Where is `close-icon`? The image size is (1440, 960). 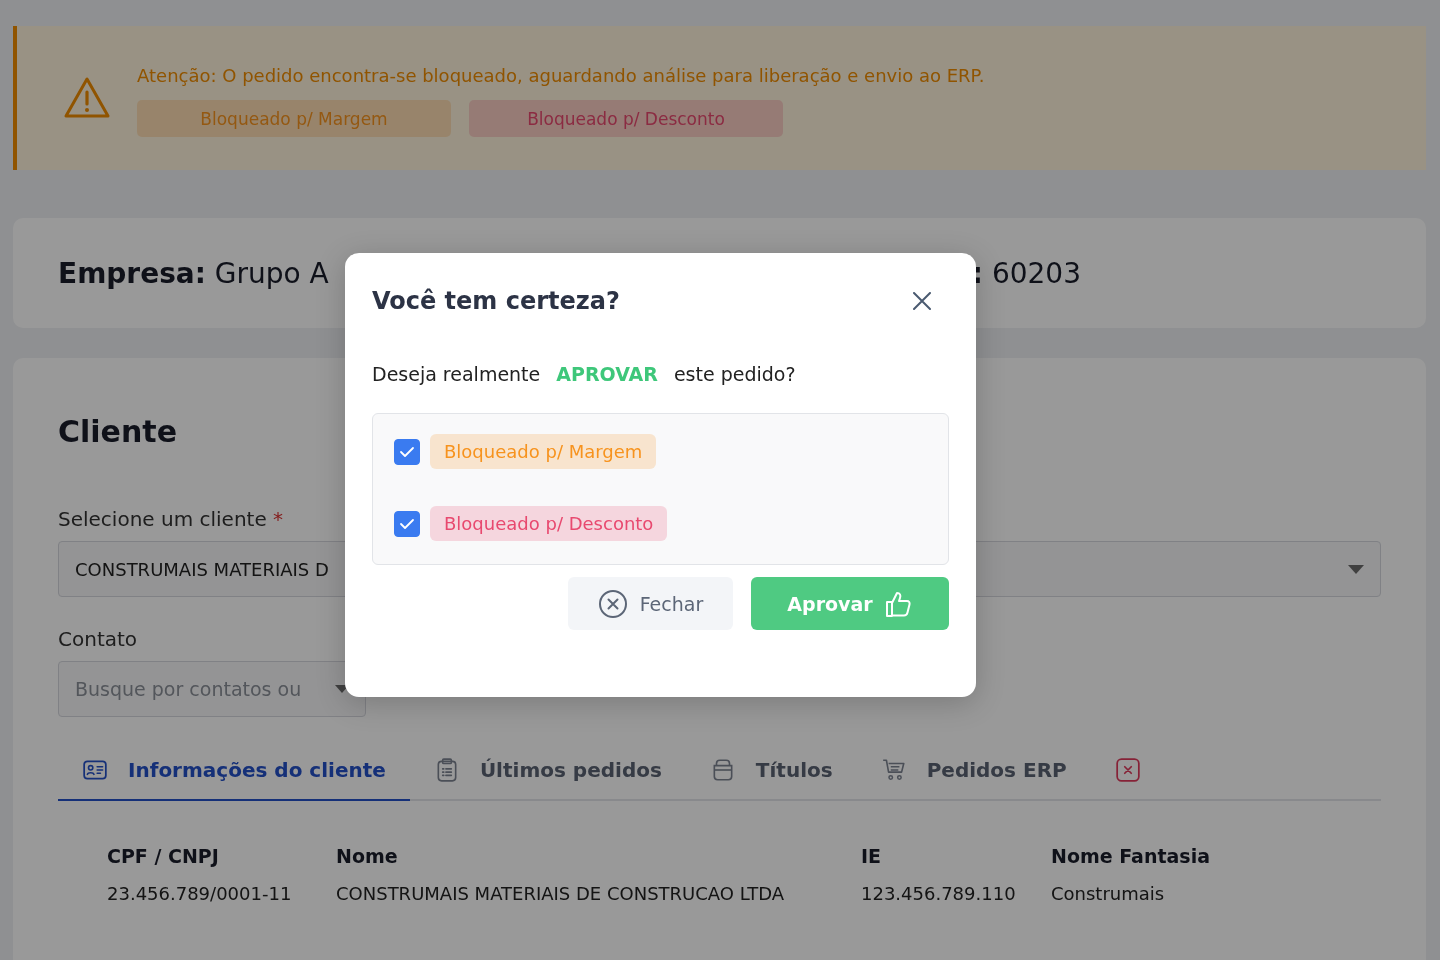 close-icon is located at coordinates (922, 301).